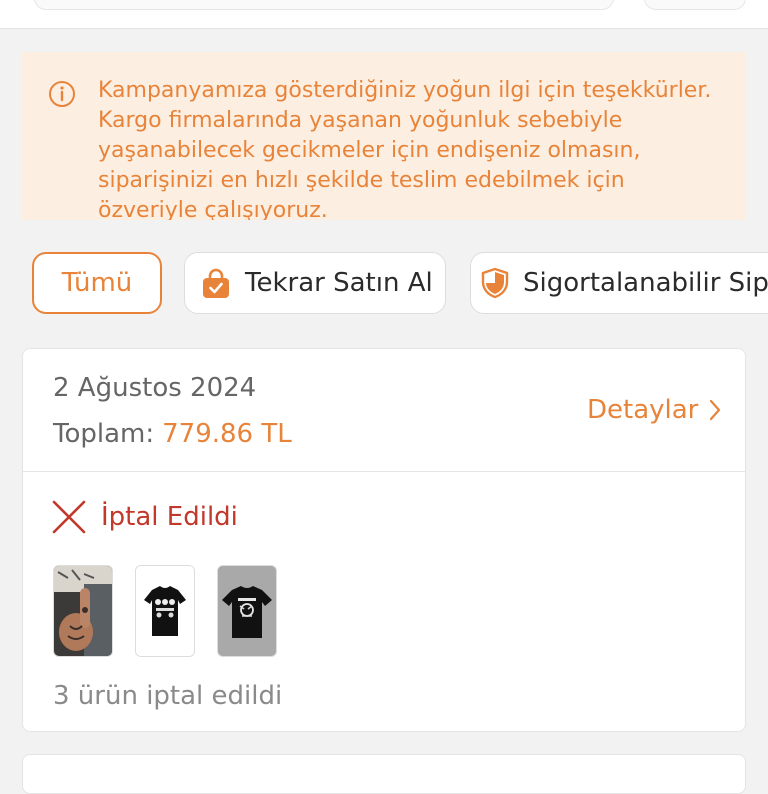 The width and height of the screenshot is (768, 794). What do you see at coordinates (104, 434) in the screenshot?
I see `order-total-label: Toplam:` at bounding box center [104, 434].